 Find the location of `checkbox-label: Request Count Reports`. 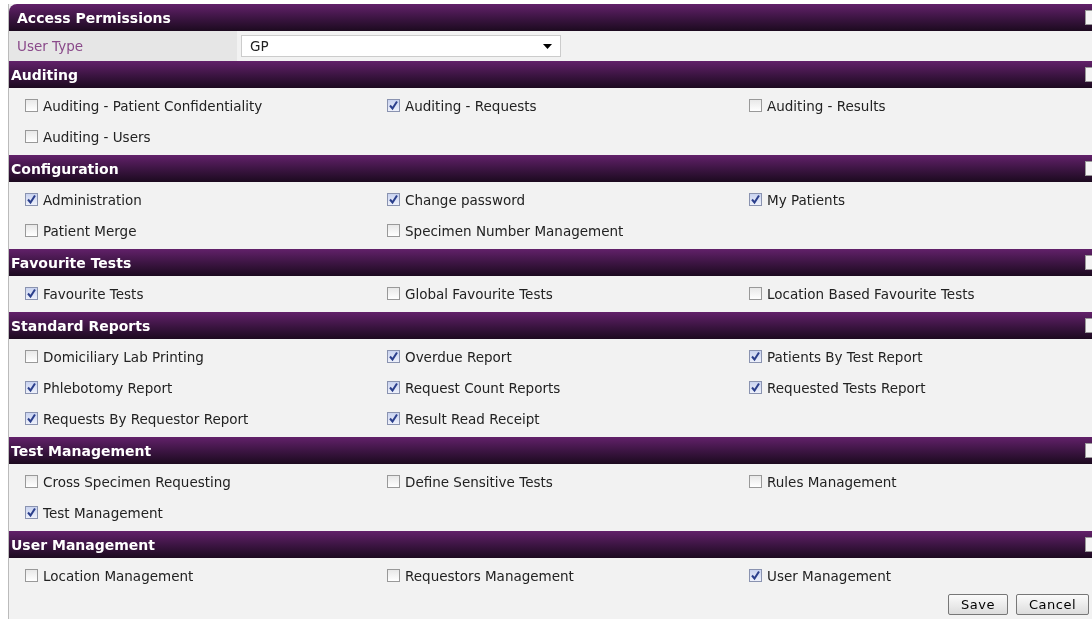

checkbox-label: Request Count Reports is located at coordinates (483, 387).